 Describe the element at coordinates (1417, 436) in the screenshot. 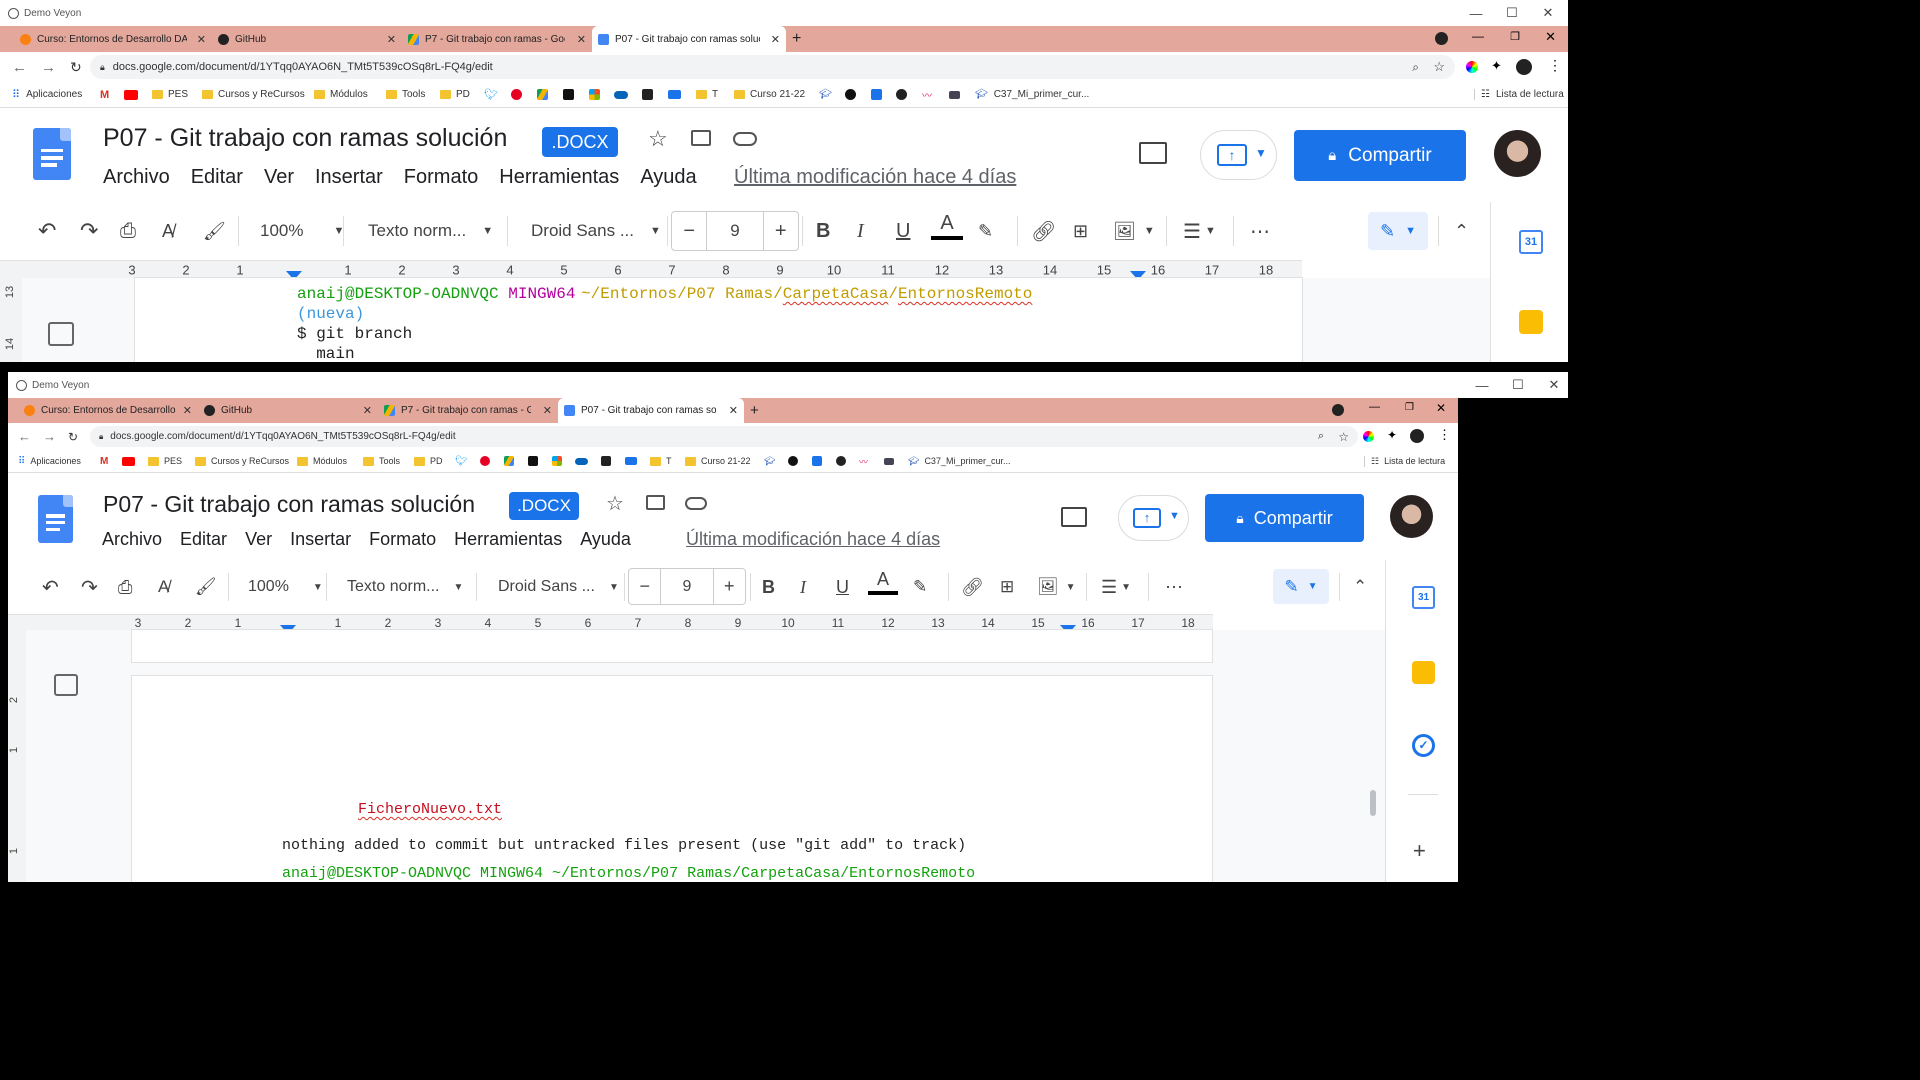

I see `profile-icon` at that location.